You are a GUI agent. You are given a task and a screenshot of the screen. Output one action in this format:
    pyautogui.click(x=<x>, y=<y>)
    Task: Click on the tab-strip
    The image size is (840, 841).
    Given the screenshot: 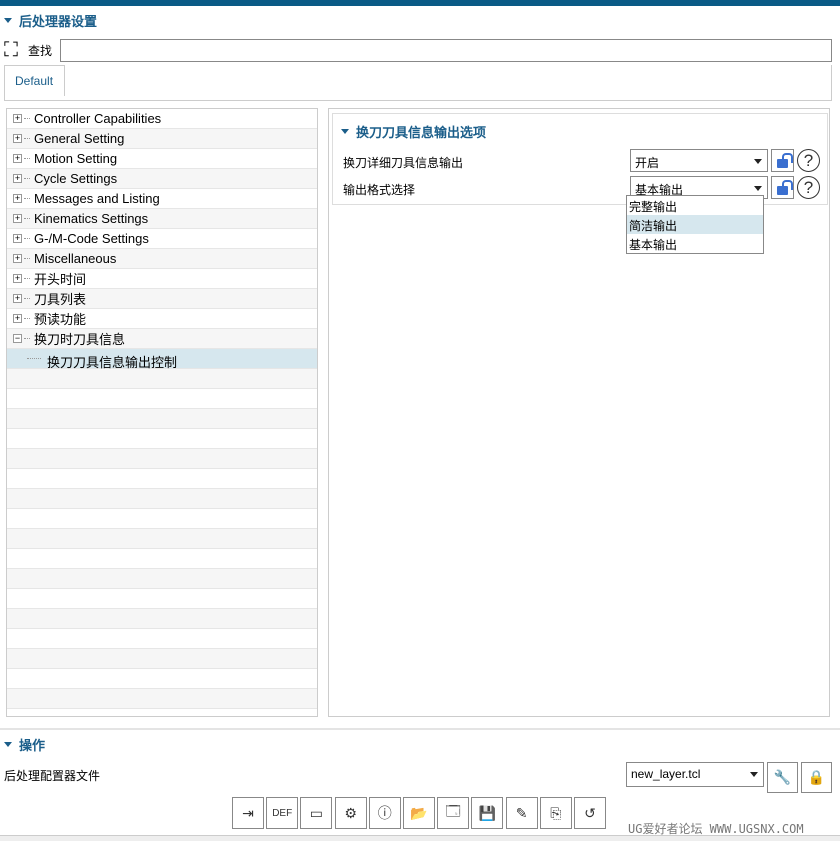 What is the action you would take?
    pyautogui.click(x=418, y=83)
    